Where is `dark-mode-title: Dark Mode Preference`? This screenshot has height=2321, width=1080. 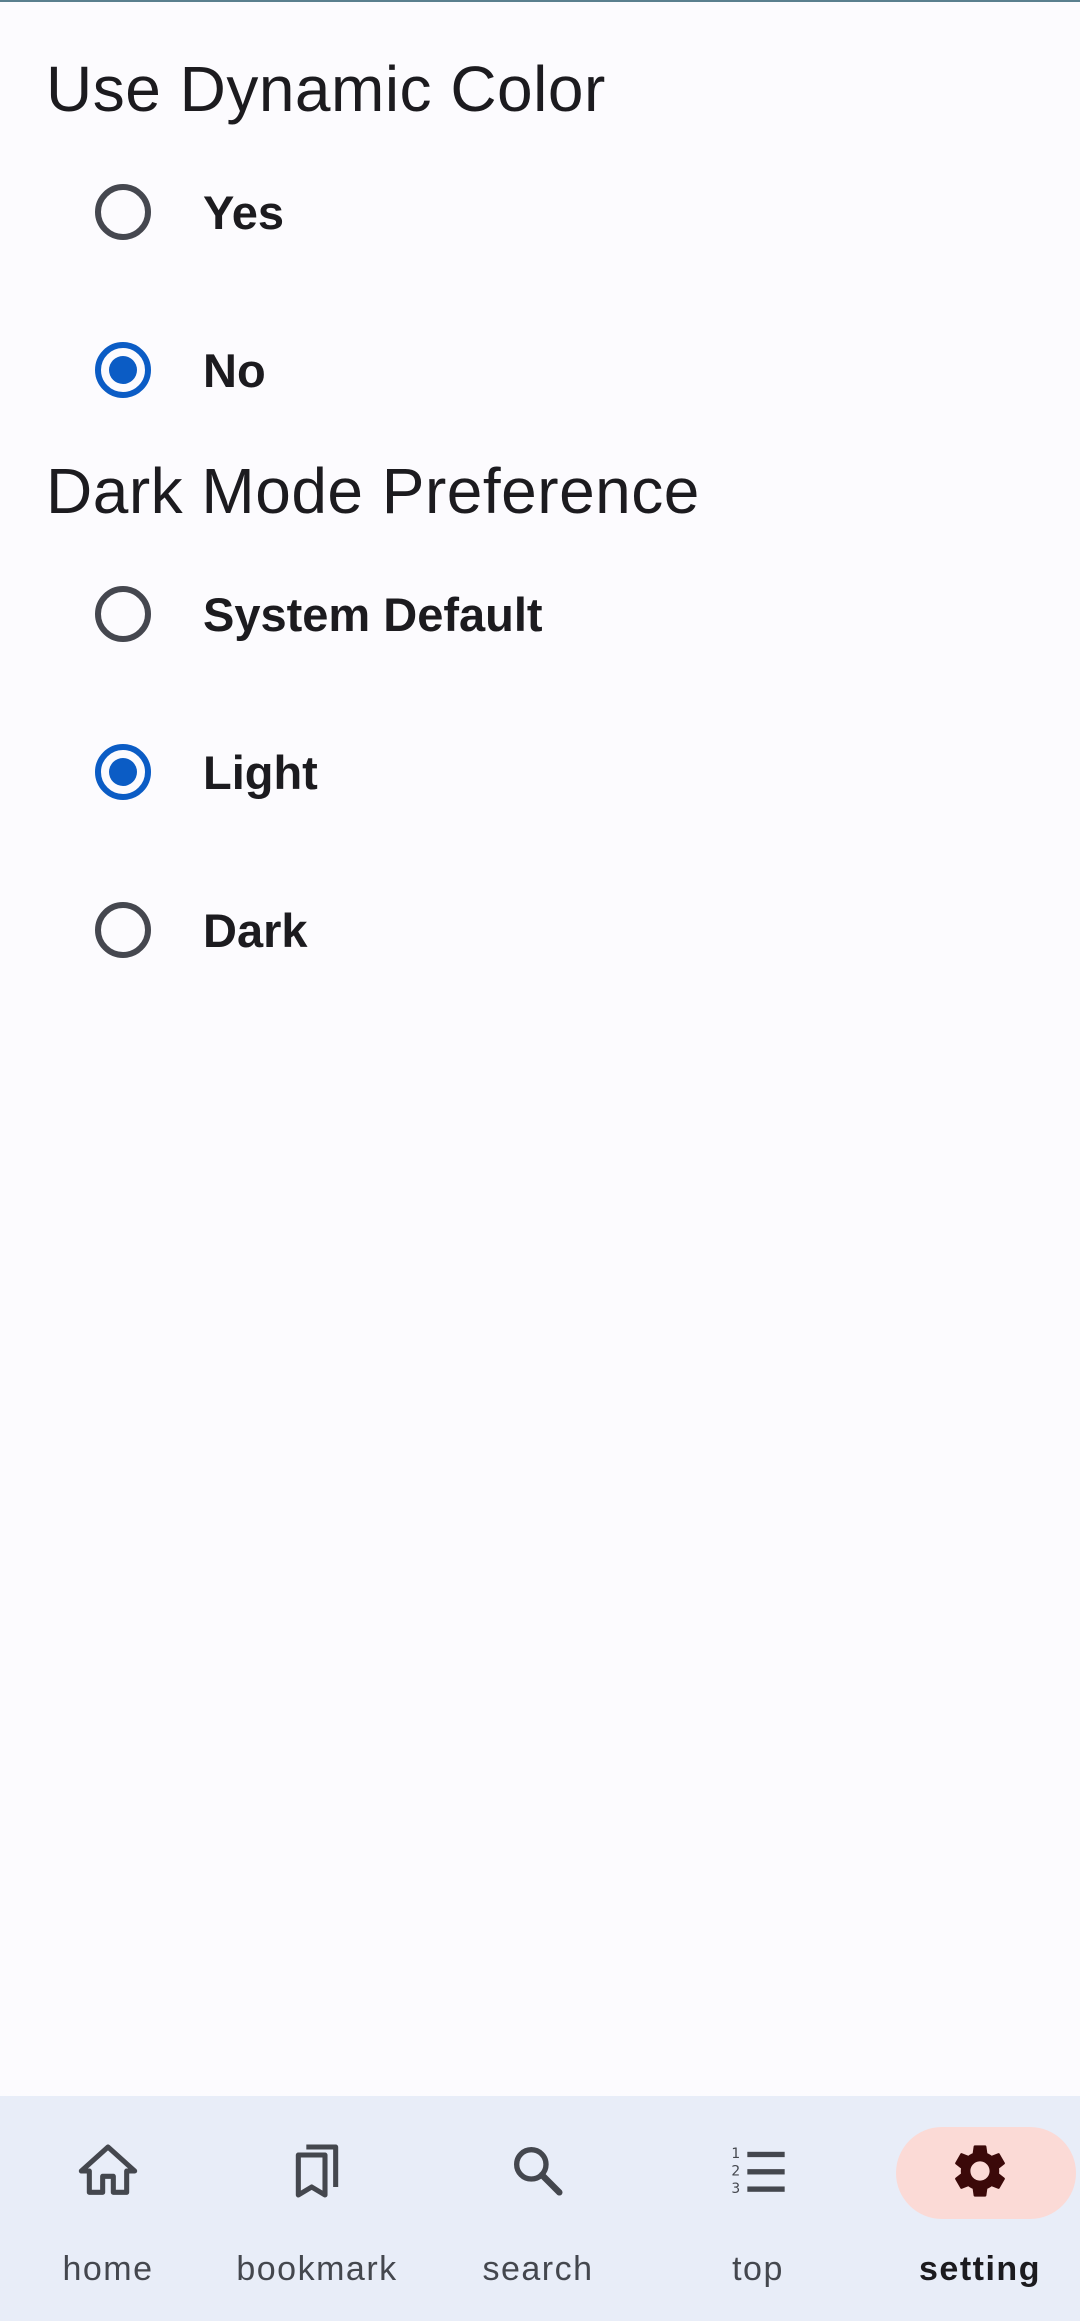
dark-mode-title: Dark Mode Preference is located at coordinates (373, 491).